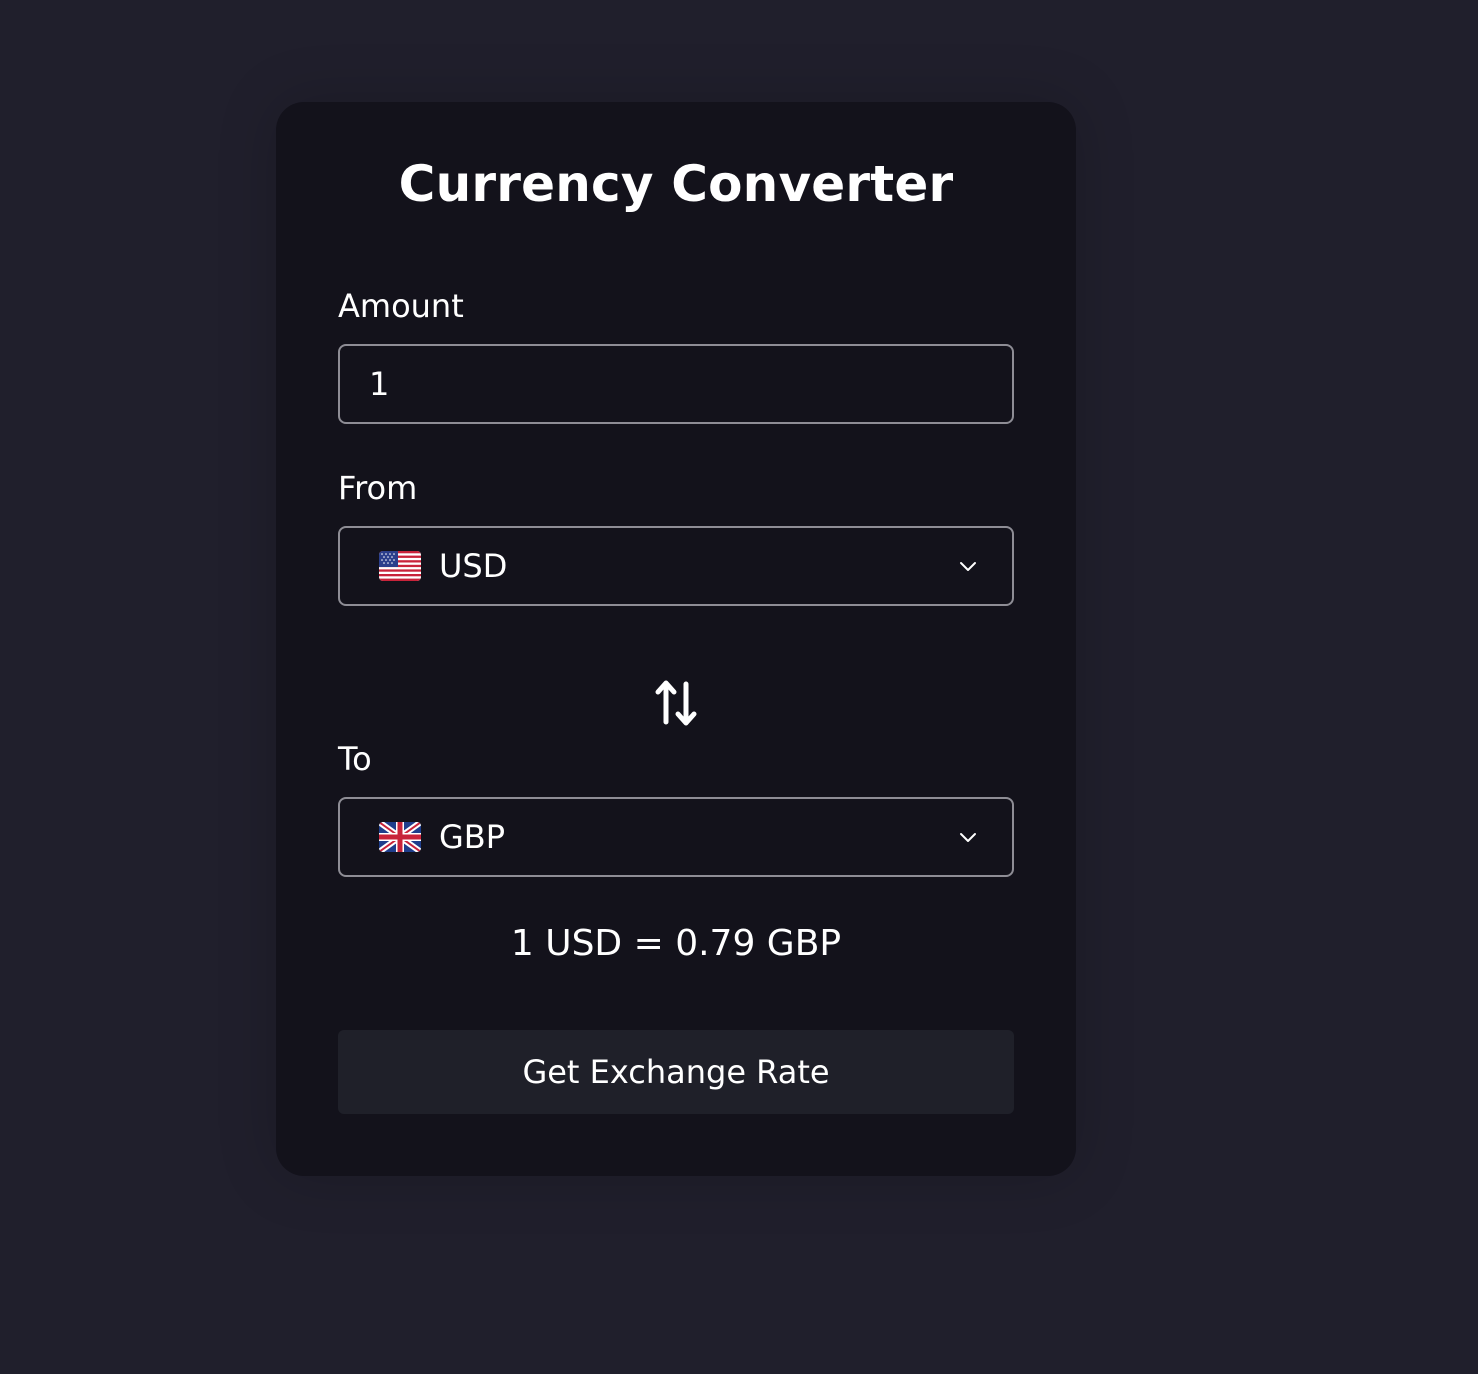  I want to click on us-flag-icon, so click(400, 566).